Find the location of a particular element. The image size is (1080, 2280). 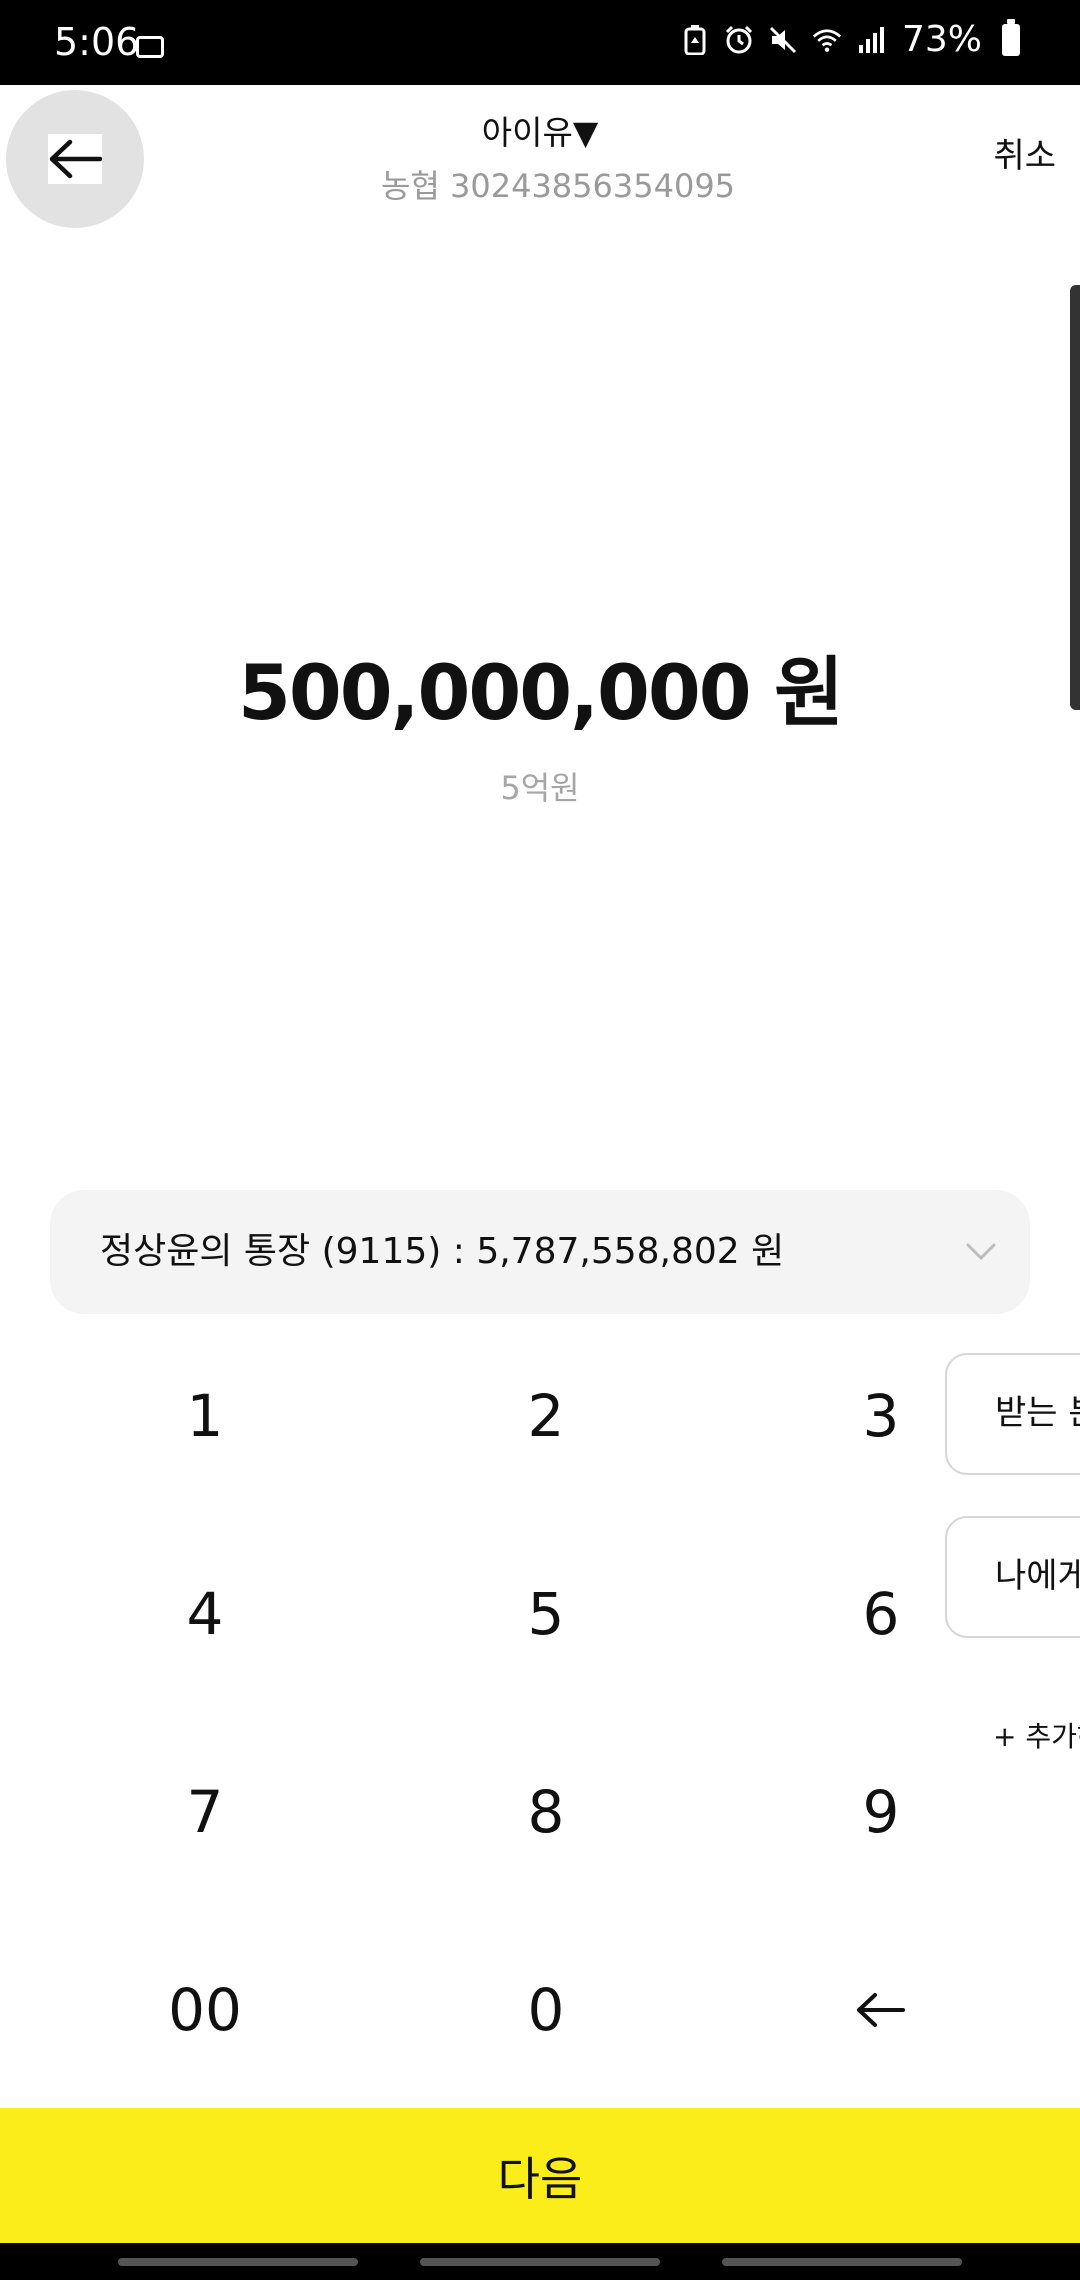

transfer-amount-korean: 5억원 is located at coordinates (540, 788).